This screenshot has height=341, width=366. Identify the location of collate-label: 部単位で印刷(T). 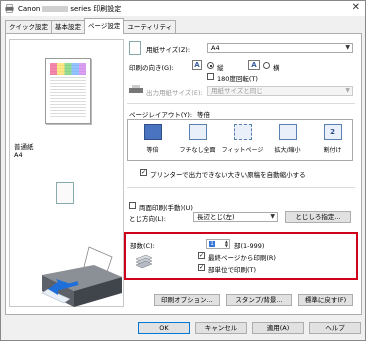
(232, 270).